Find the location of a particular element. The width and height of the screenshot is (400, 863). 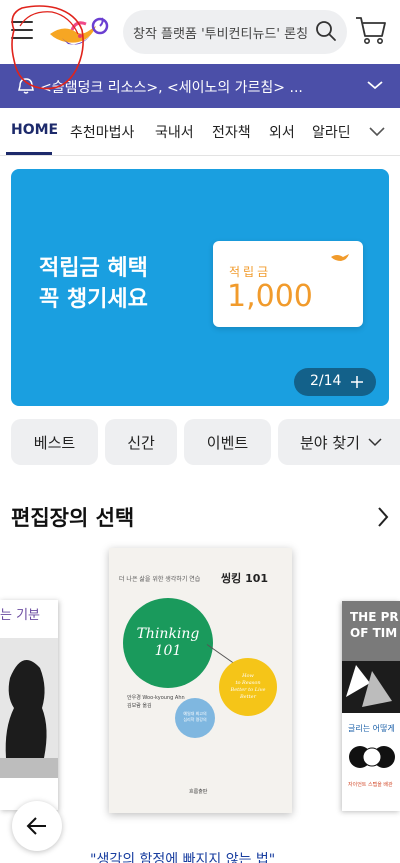

book-quote: "생각의 함정에 빠지지 않는 법" is located at coordinates (183, 857).